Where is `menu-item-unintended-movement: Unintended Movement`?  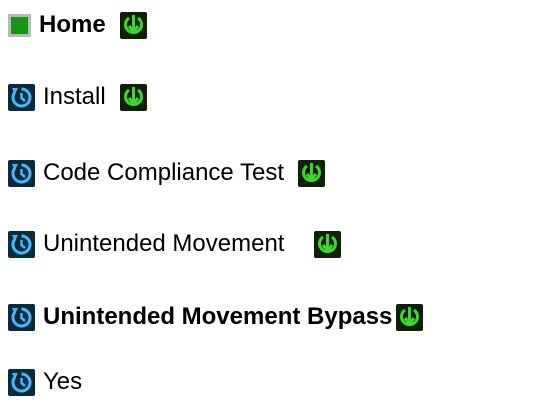
menu-item-unintended-movement: Unintended Movement is located at coordinates (175, 244).